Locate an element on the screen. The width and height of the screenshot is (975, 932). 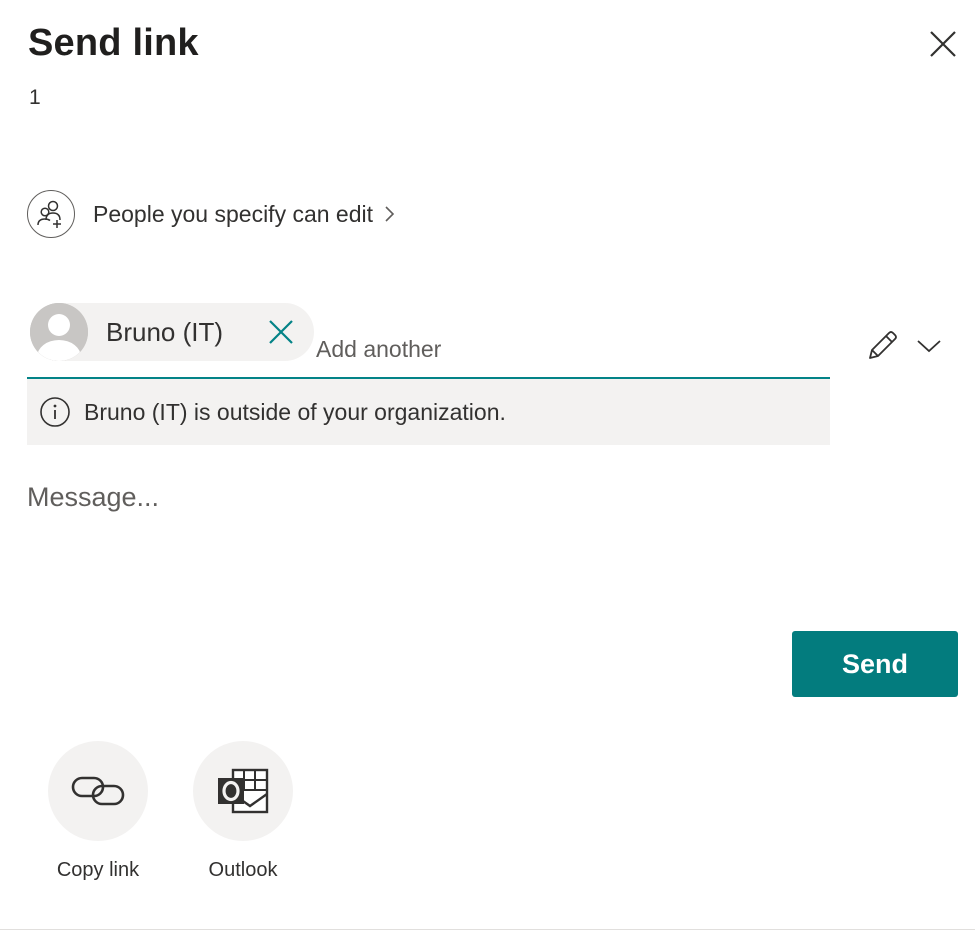
outlook-button: Outlook is located at coordinates (243, 811).